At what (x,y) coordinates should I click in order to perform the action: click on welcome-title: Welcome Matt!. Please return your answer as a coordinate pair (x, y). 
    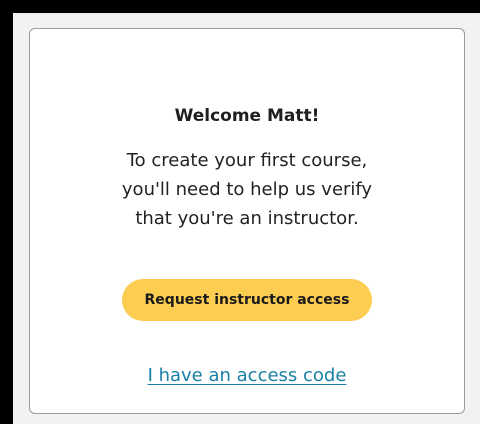
    Looking at the image, I should click on (247, 116).